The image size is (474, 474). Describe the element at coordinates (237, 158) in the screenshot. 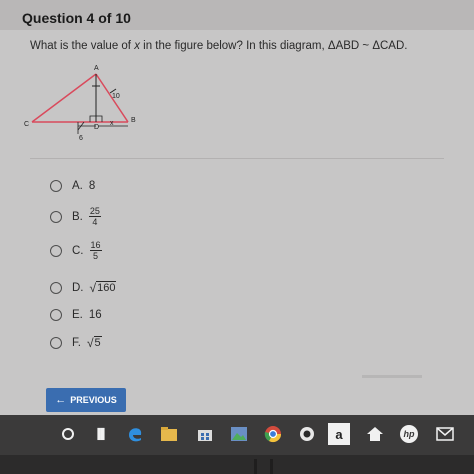

I see `divider` at that location.